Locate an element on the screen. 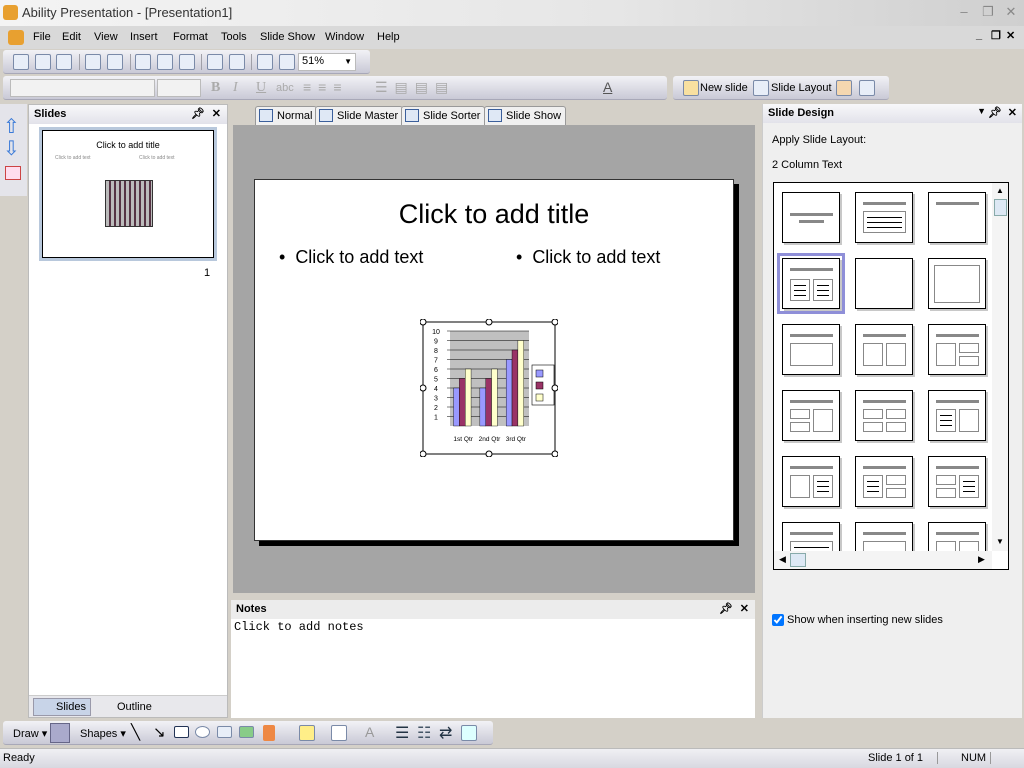  tab-slide-sorter: Slide Sorter is located at coordinates (443, 115).